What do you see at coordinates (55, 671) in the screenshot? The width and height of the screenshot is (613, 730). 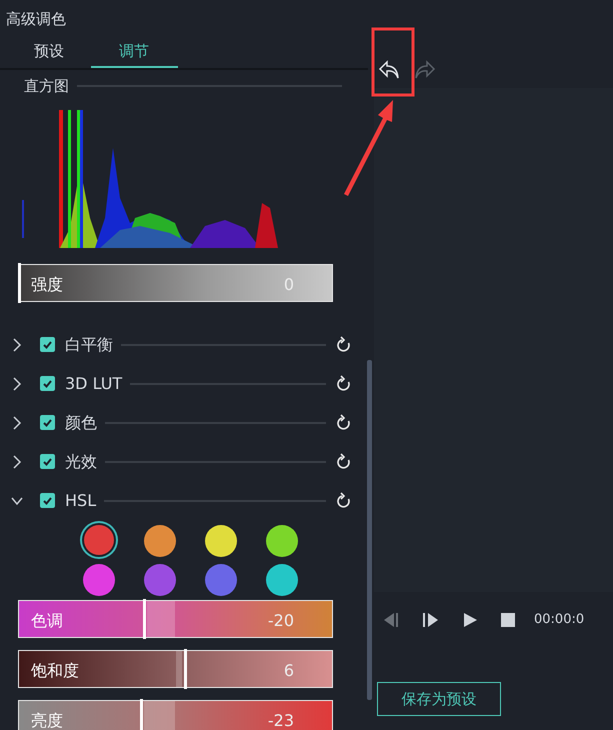 I see `slider-label: 饱和度` at bounding box center [55, 671].